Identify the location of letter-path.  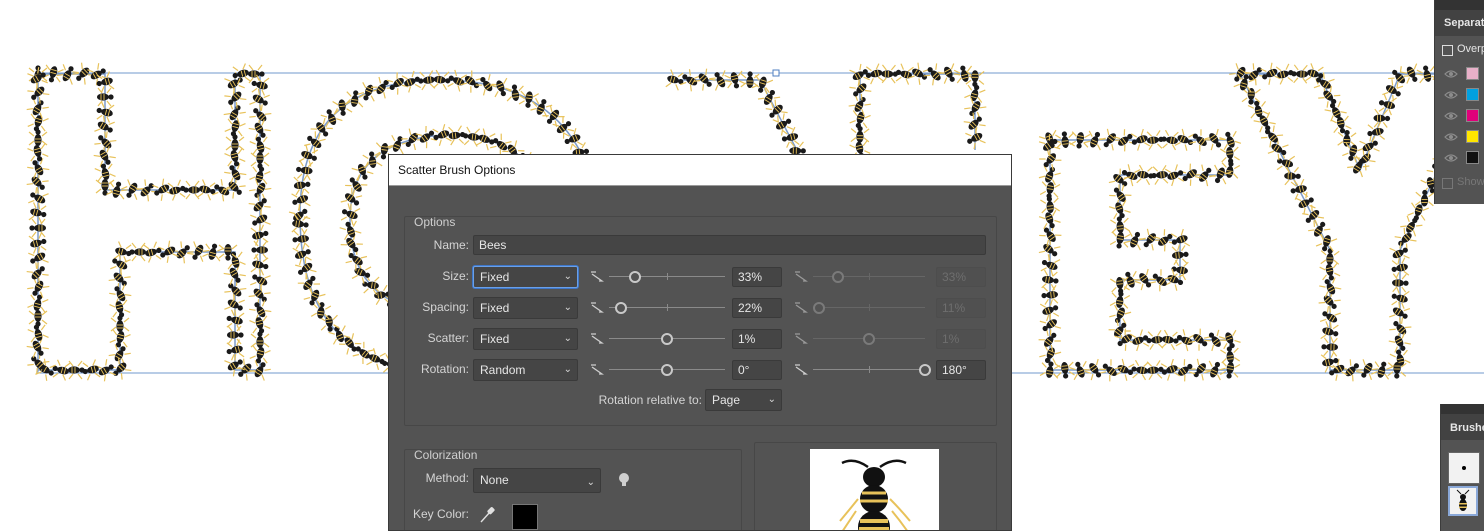
(149, 222).